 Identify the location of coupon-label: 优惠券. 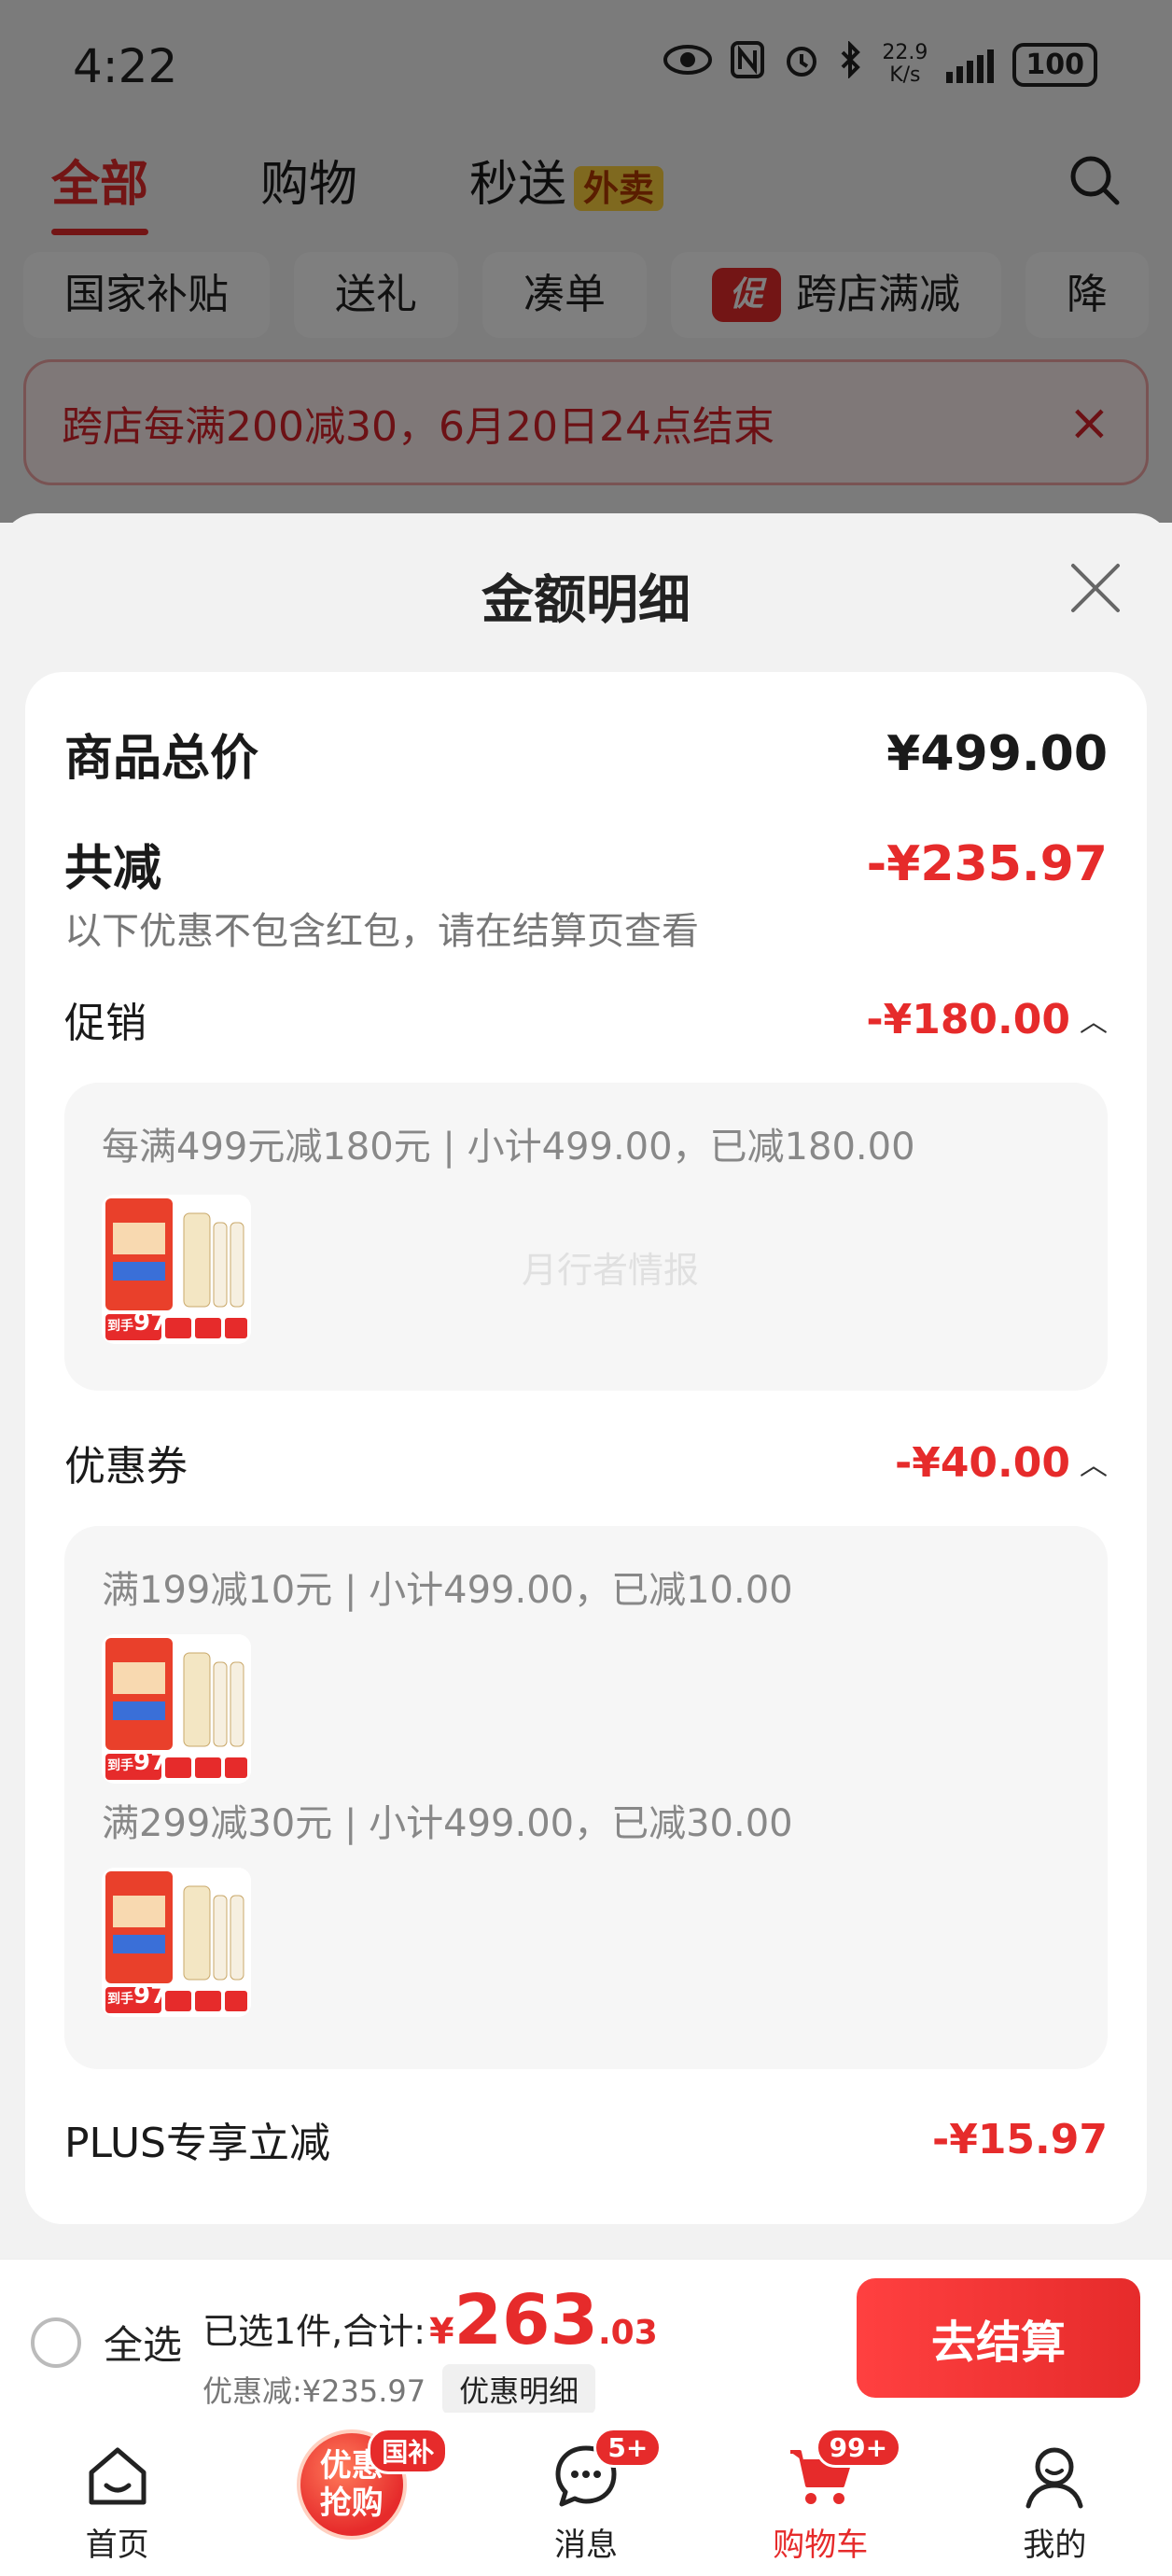
(126, 1467).